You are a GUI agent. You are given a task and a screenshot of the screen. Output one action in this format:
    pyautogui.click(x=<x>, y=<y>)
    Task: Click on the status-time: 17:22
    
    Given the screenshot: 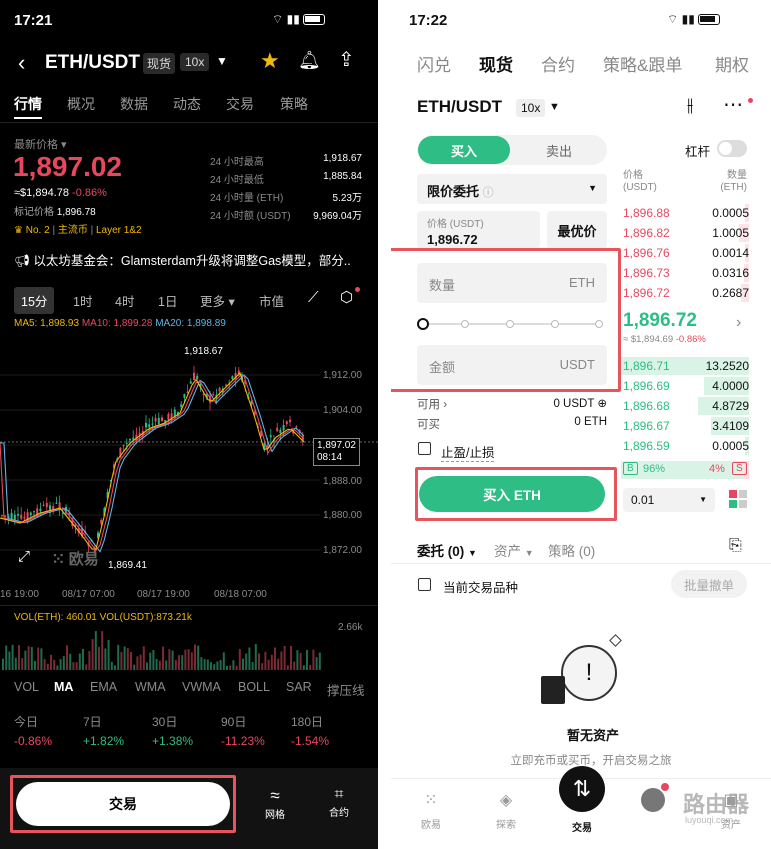 What is the action you would take?
    pyautogui.click(x=428, y=20)
    